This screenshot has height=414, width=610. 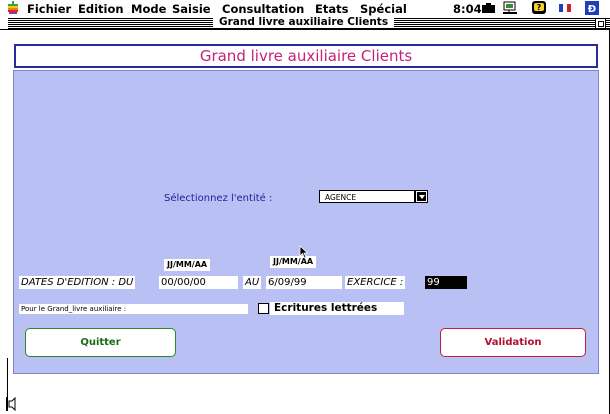 I want to click on window-title-bar: Grand livre auxiliaire Clients, so click(x=305, y=23).